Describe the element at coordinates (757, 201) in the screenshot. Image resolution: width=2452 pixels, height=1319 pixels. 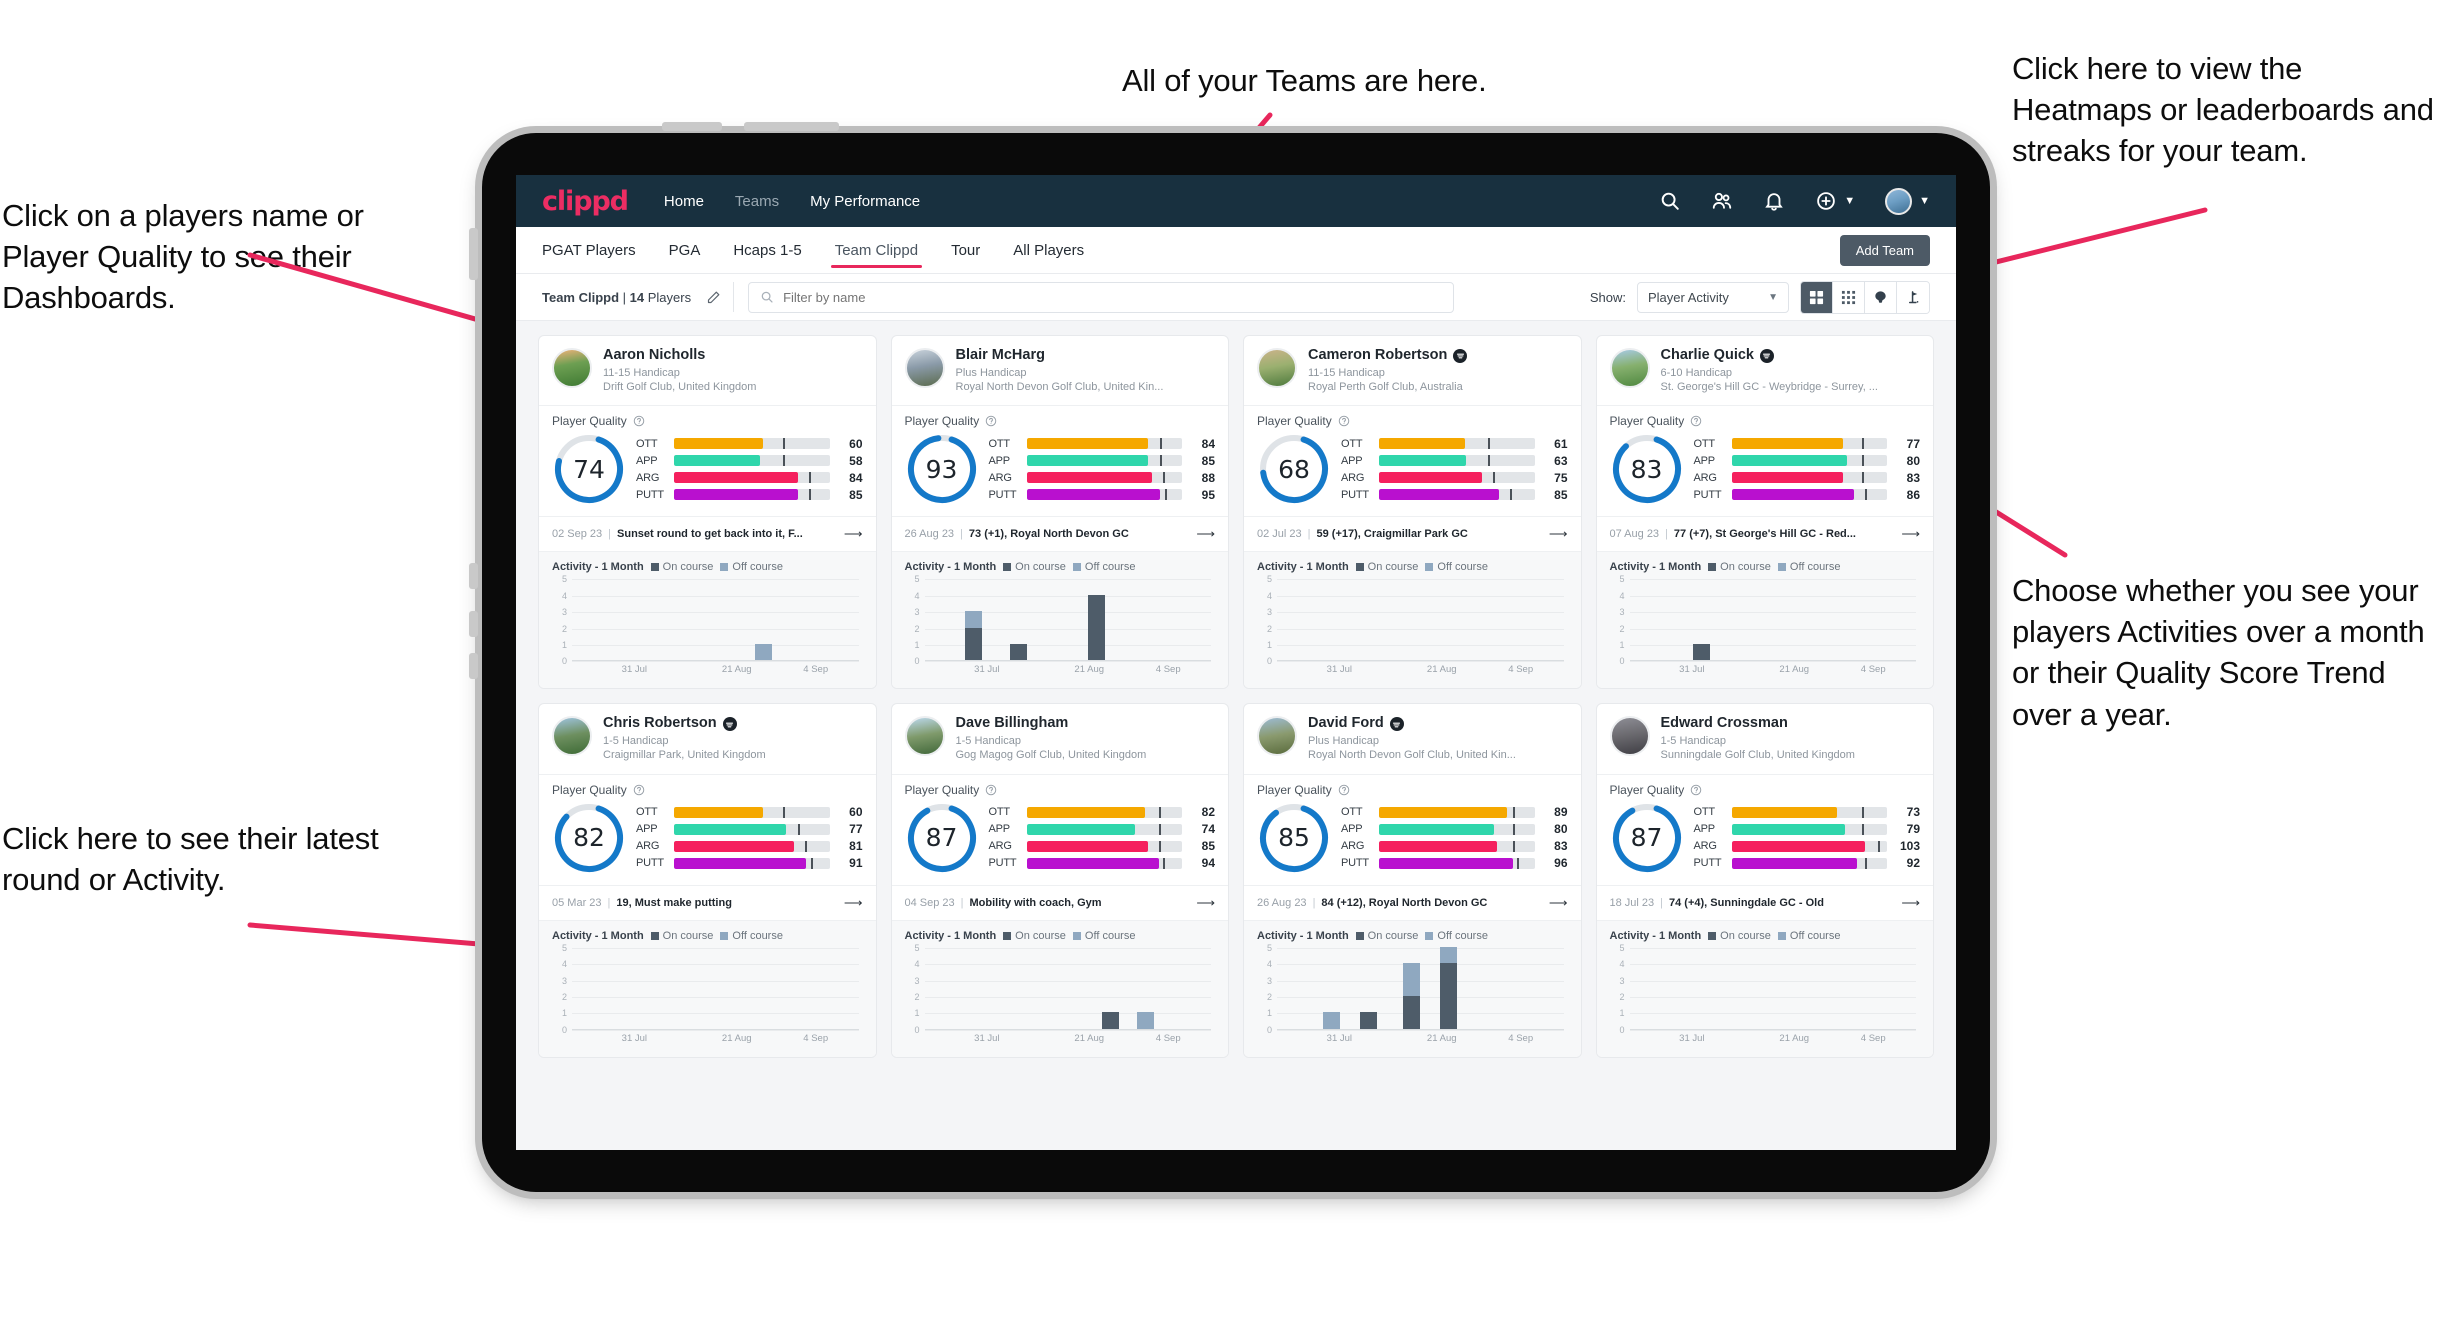
I see `nav-link-teams: Teams` at that location.